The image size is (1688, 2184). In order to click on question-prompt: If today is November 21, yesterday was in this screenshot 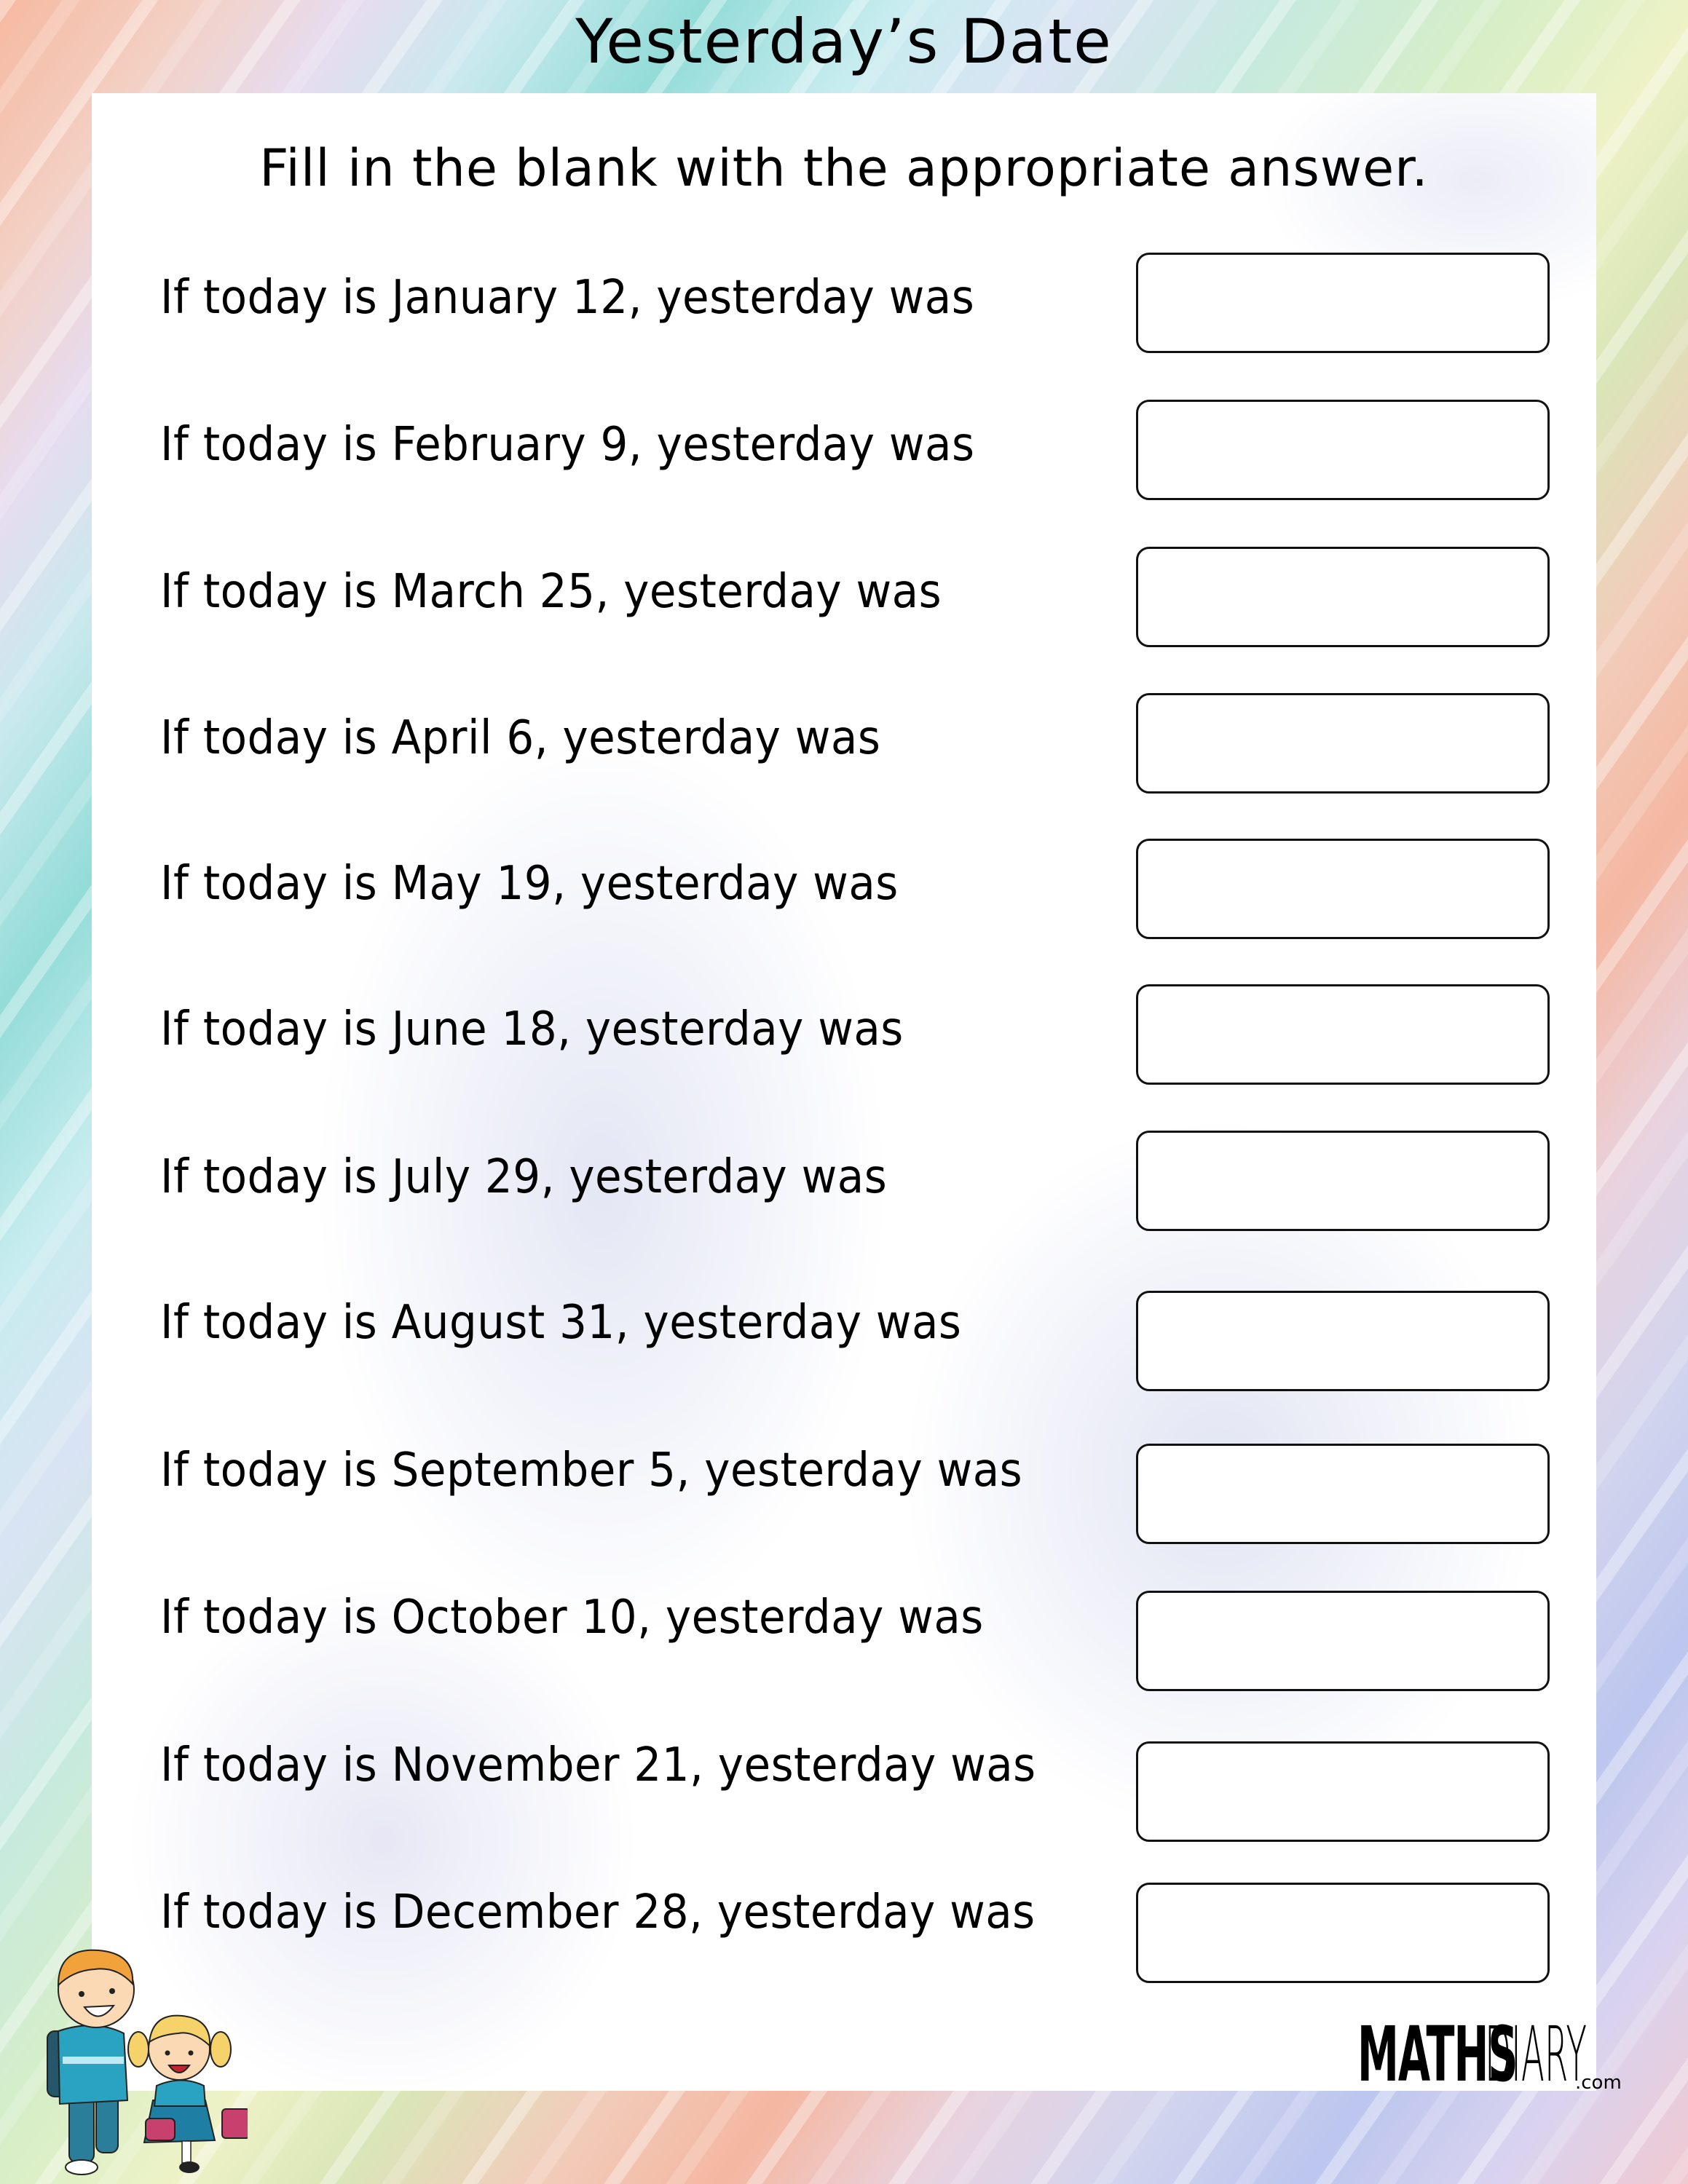, I will do `click(598, 1765)`.